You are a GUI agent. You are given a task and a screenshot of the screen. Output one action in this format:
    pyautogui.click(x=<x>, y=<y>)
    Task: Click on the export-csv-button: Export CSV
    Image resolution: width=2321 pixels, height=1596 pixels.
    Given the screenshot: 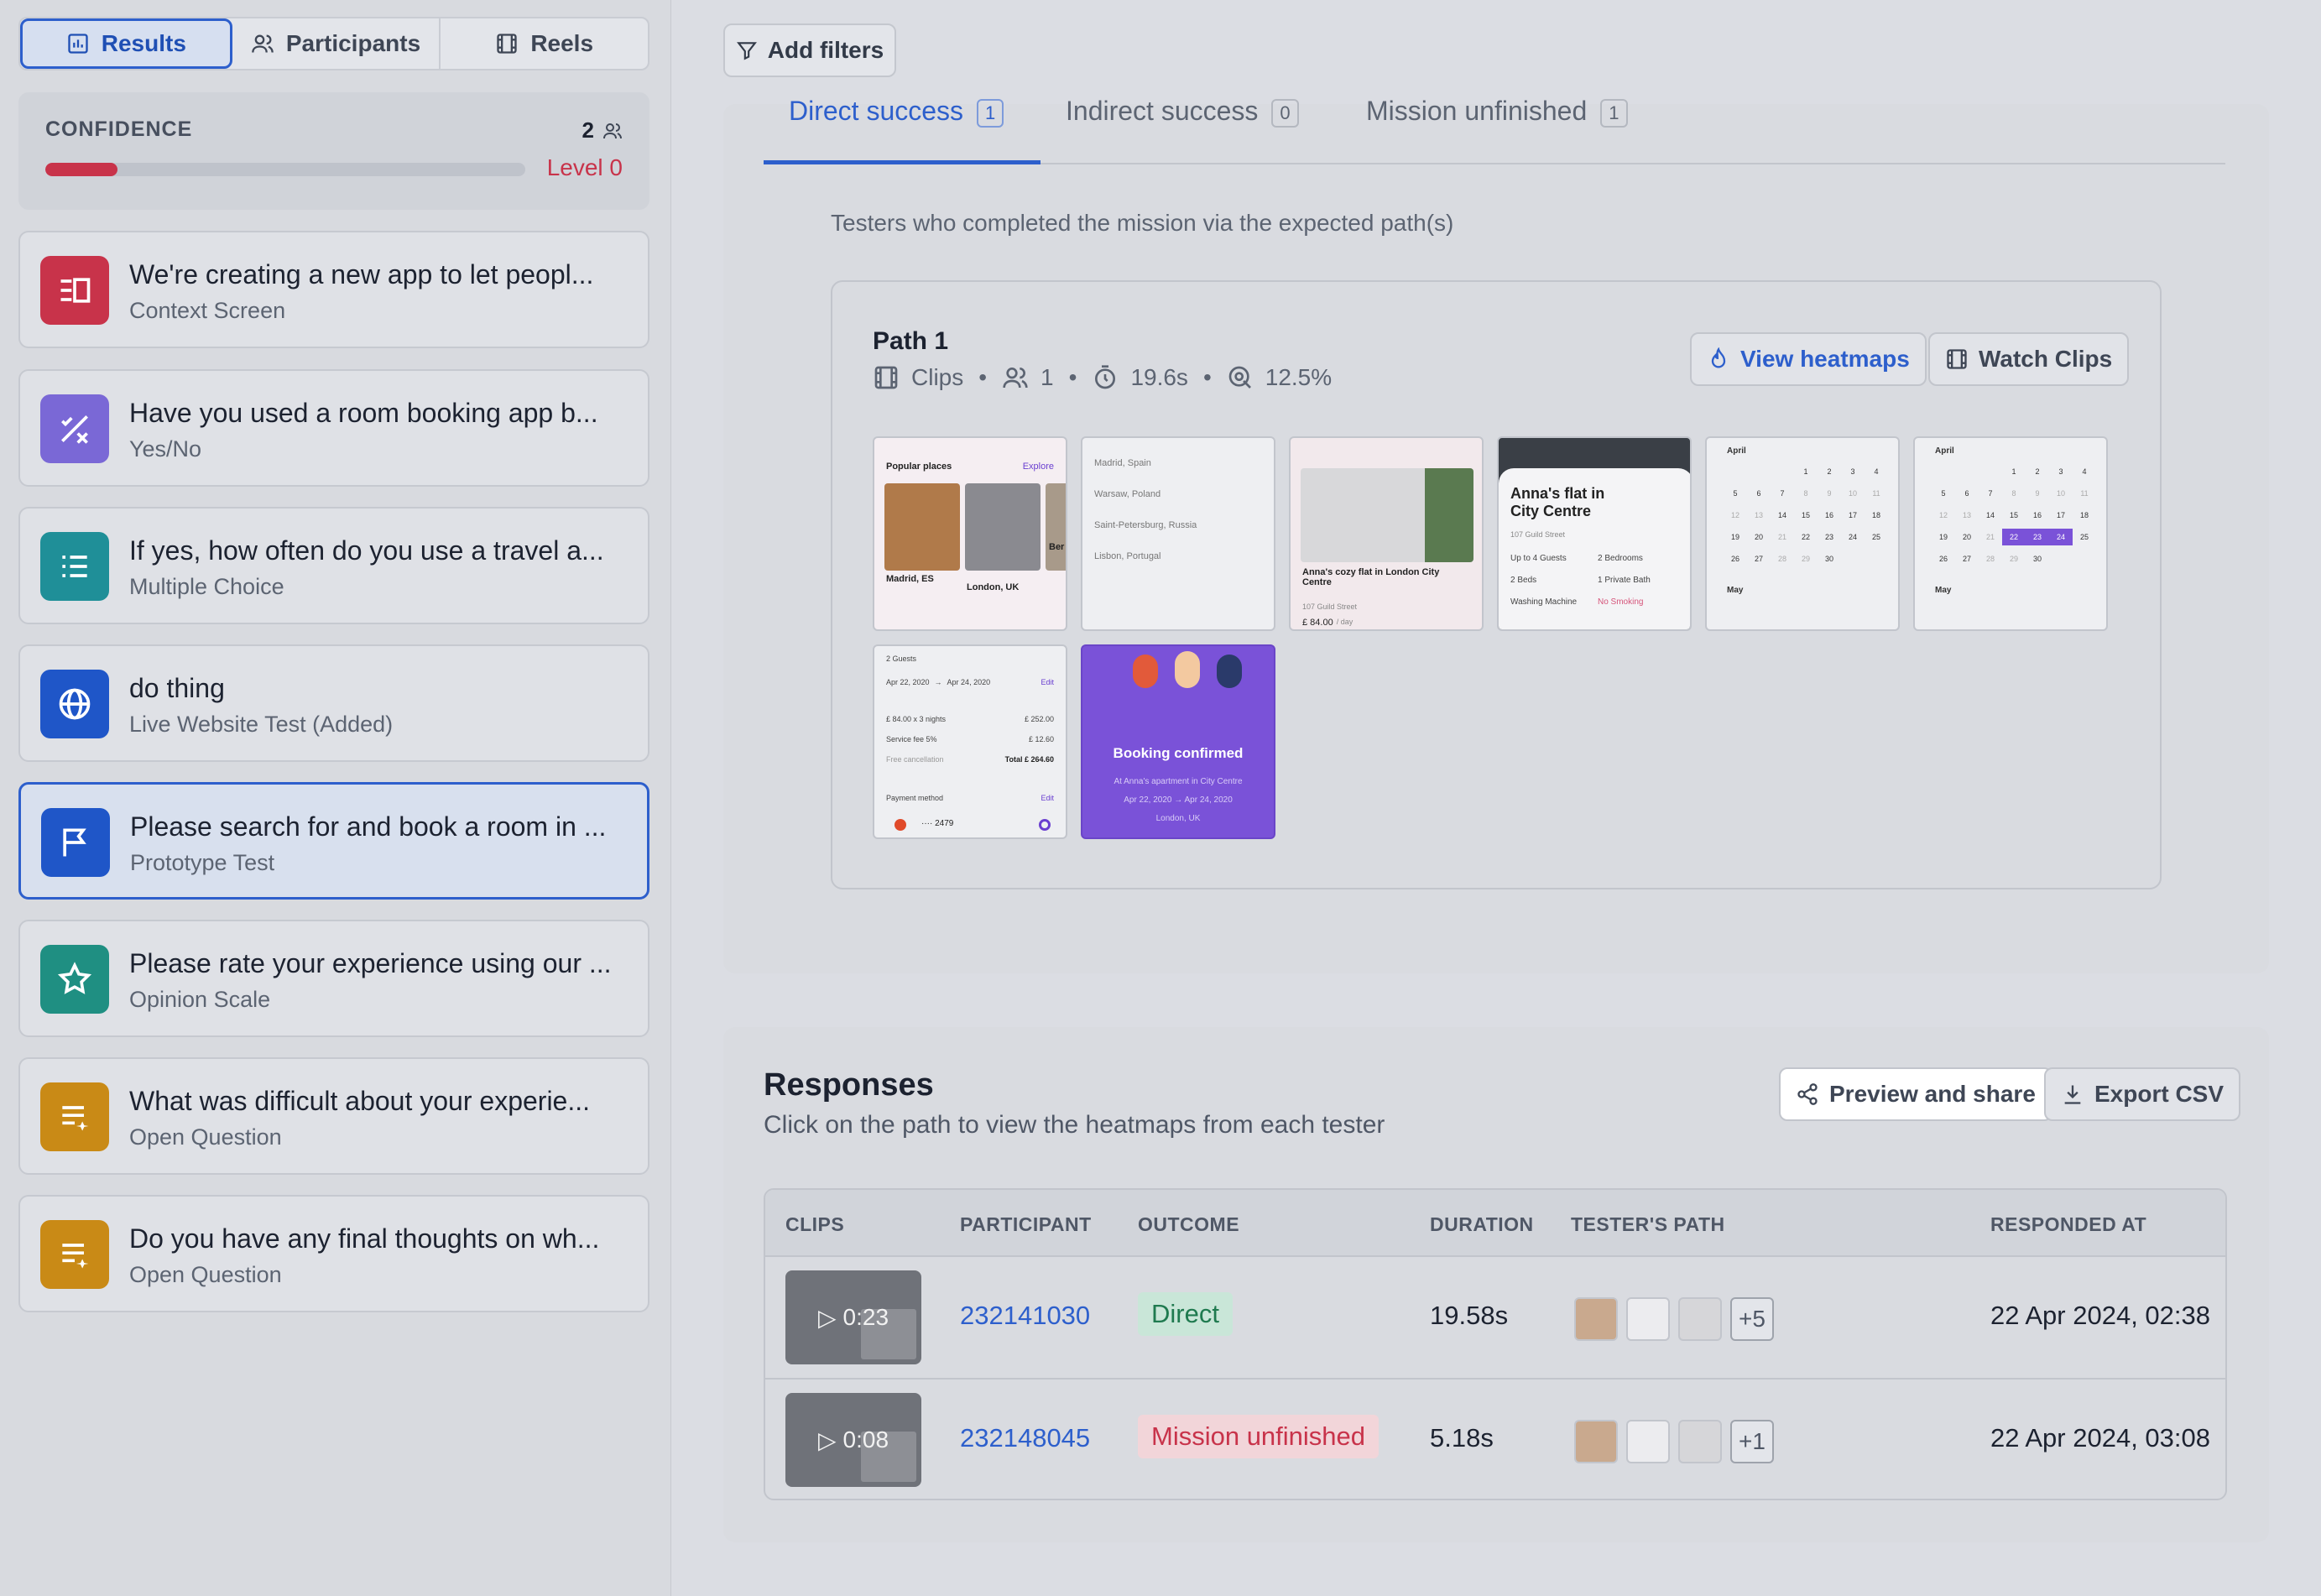 What is the action you would take?
    pyautogui.click(x=2142, y=1094)
    